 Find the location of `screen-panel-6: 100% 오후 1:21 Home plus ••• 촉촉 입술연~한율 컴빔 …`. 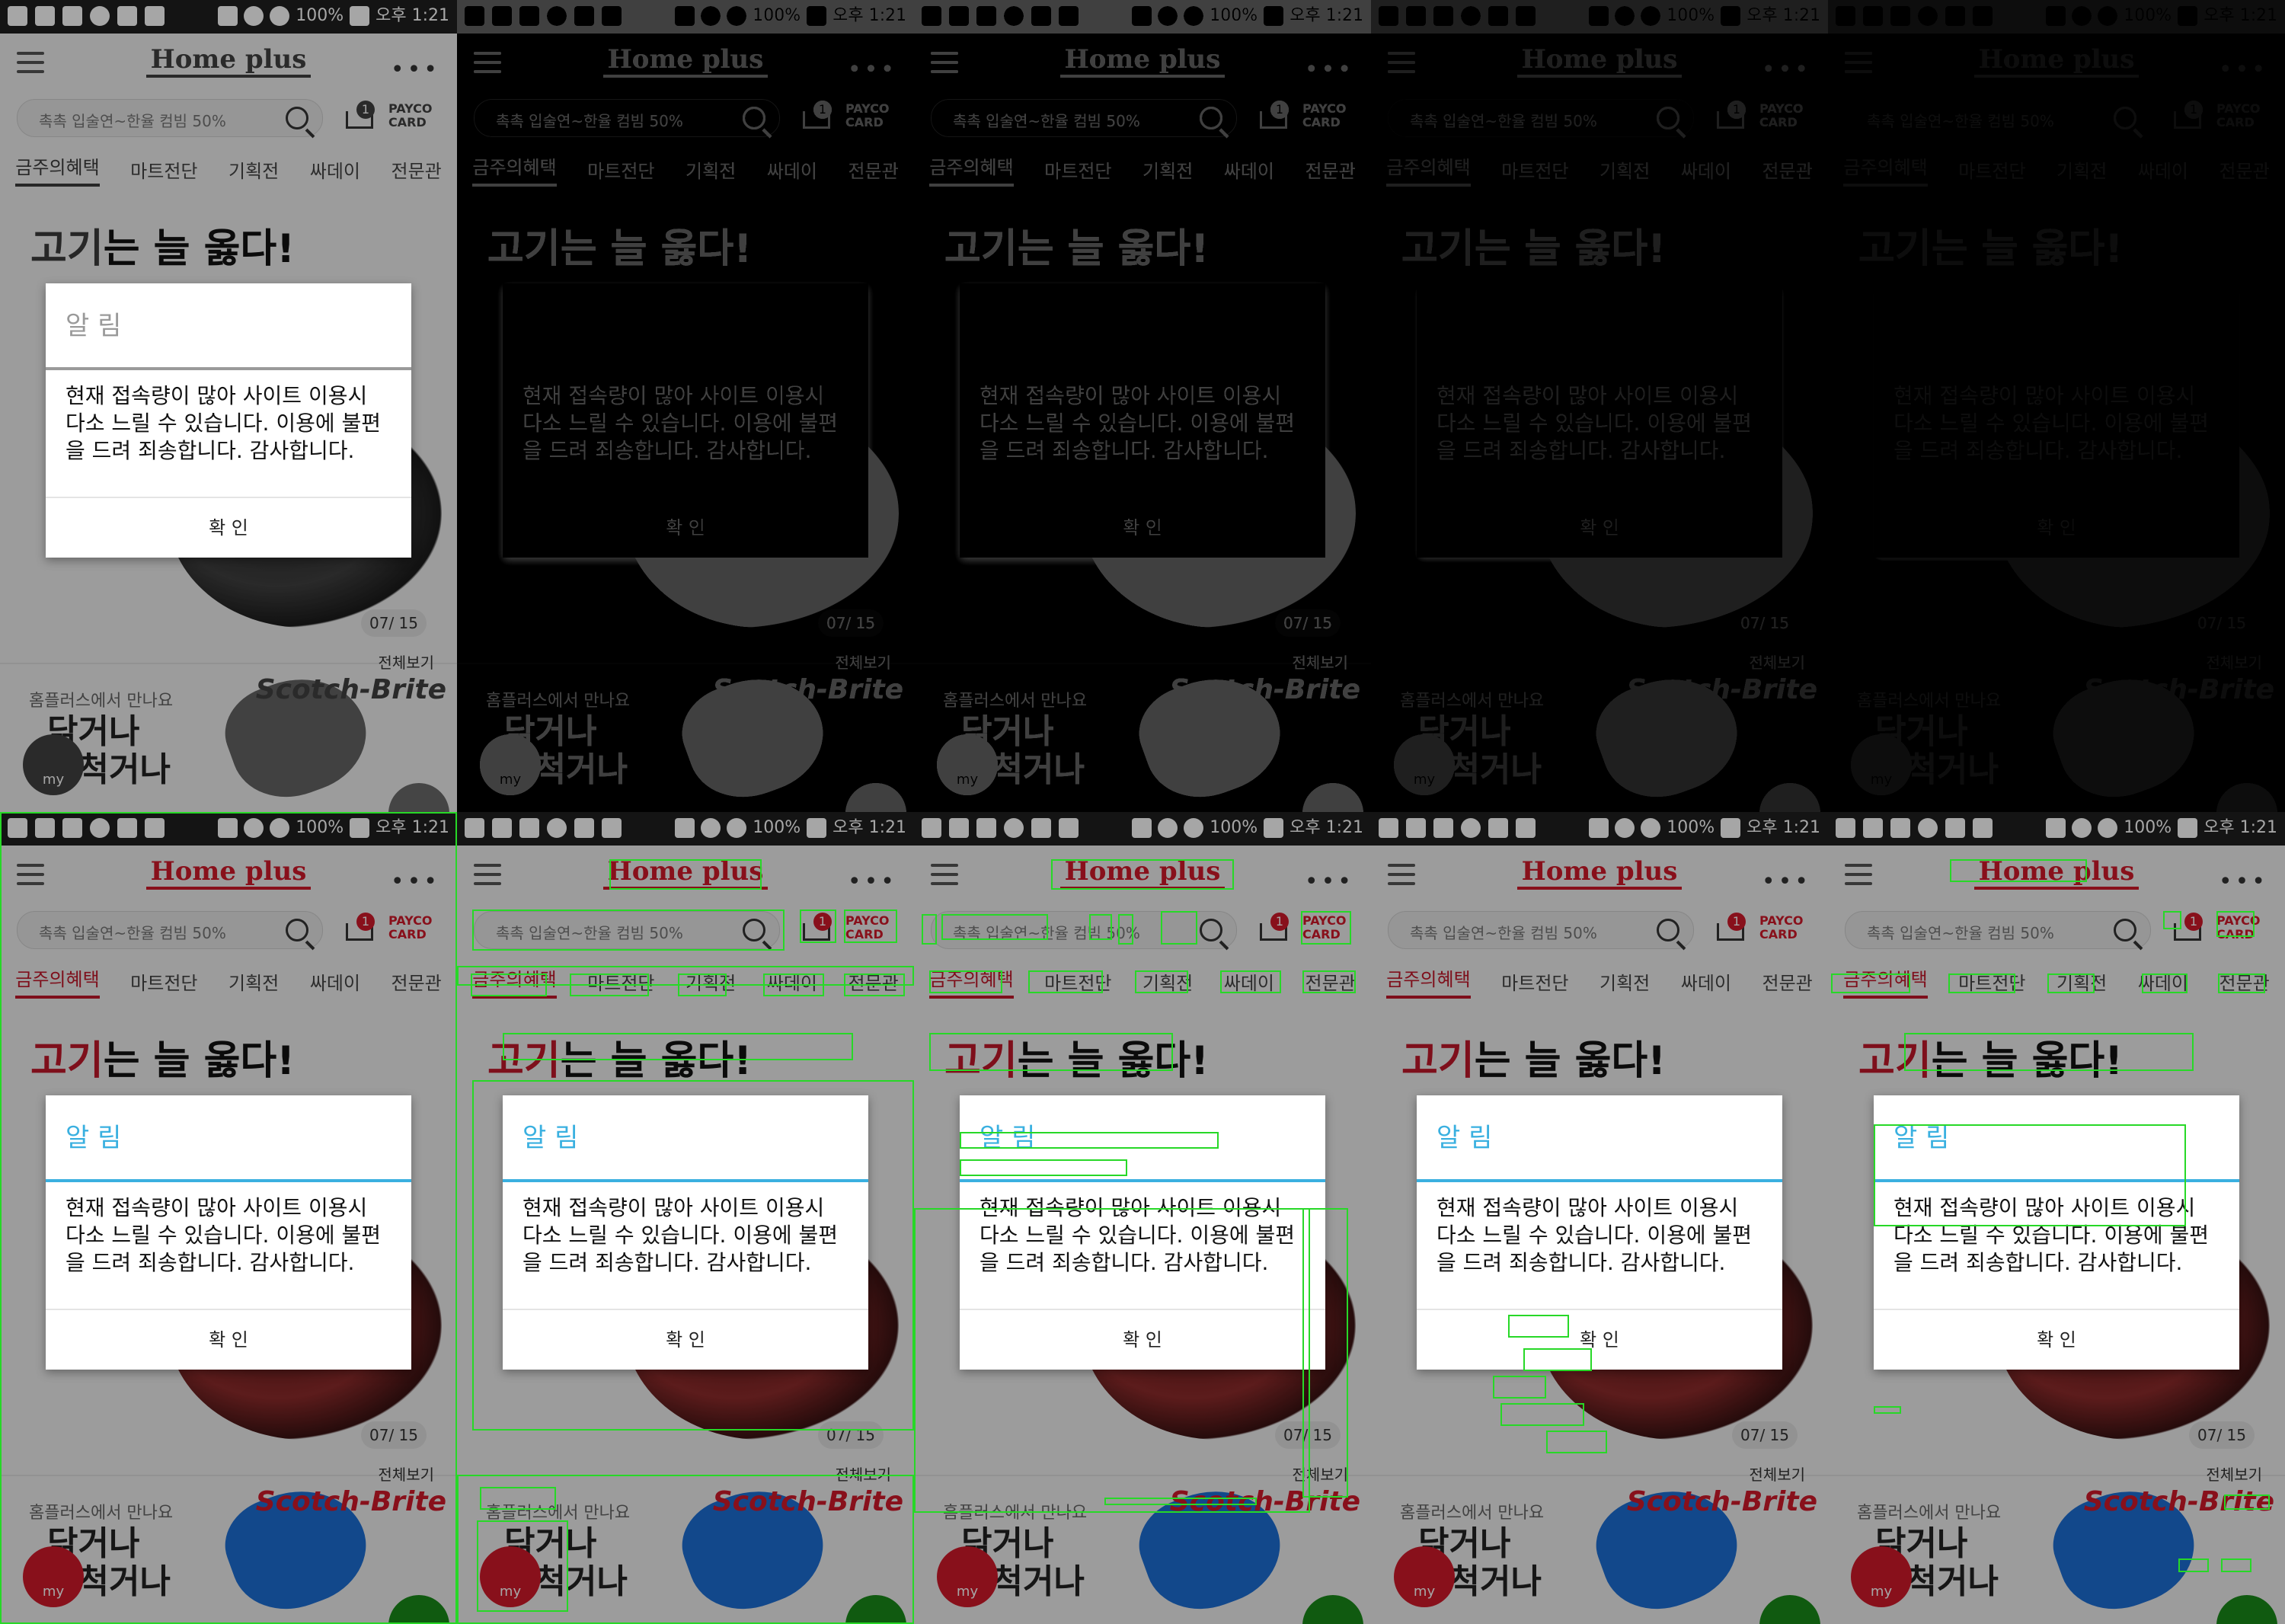

screen-panel-6: 100% 오후 1:21 Home plus ••• 촉촉 입술연~한율 컴빔 … is located at coordinates (228, 1218).